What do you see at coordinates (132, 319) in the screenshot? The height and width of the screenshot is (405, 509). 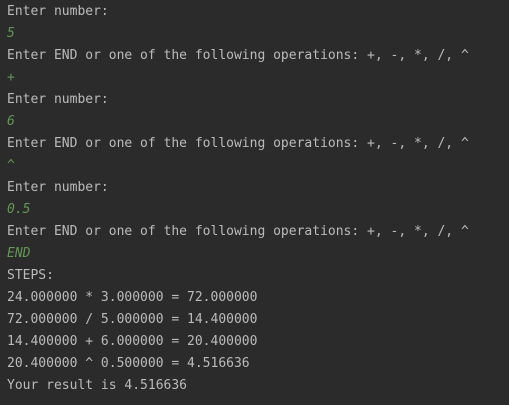 I see `console-output-line: 72.000000 / 5.000000 = 14.400000` at bounding box center [132, 319].